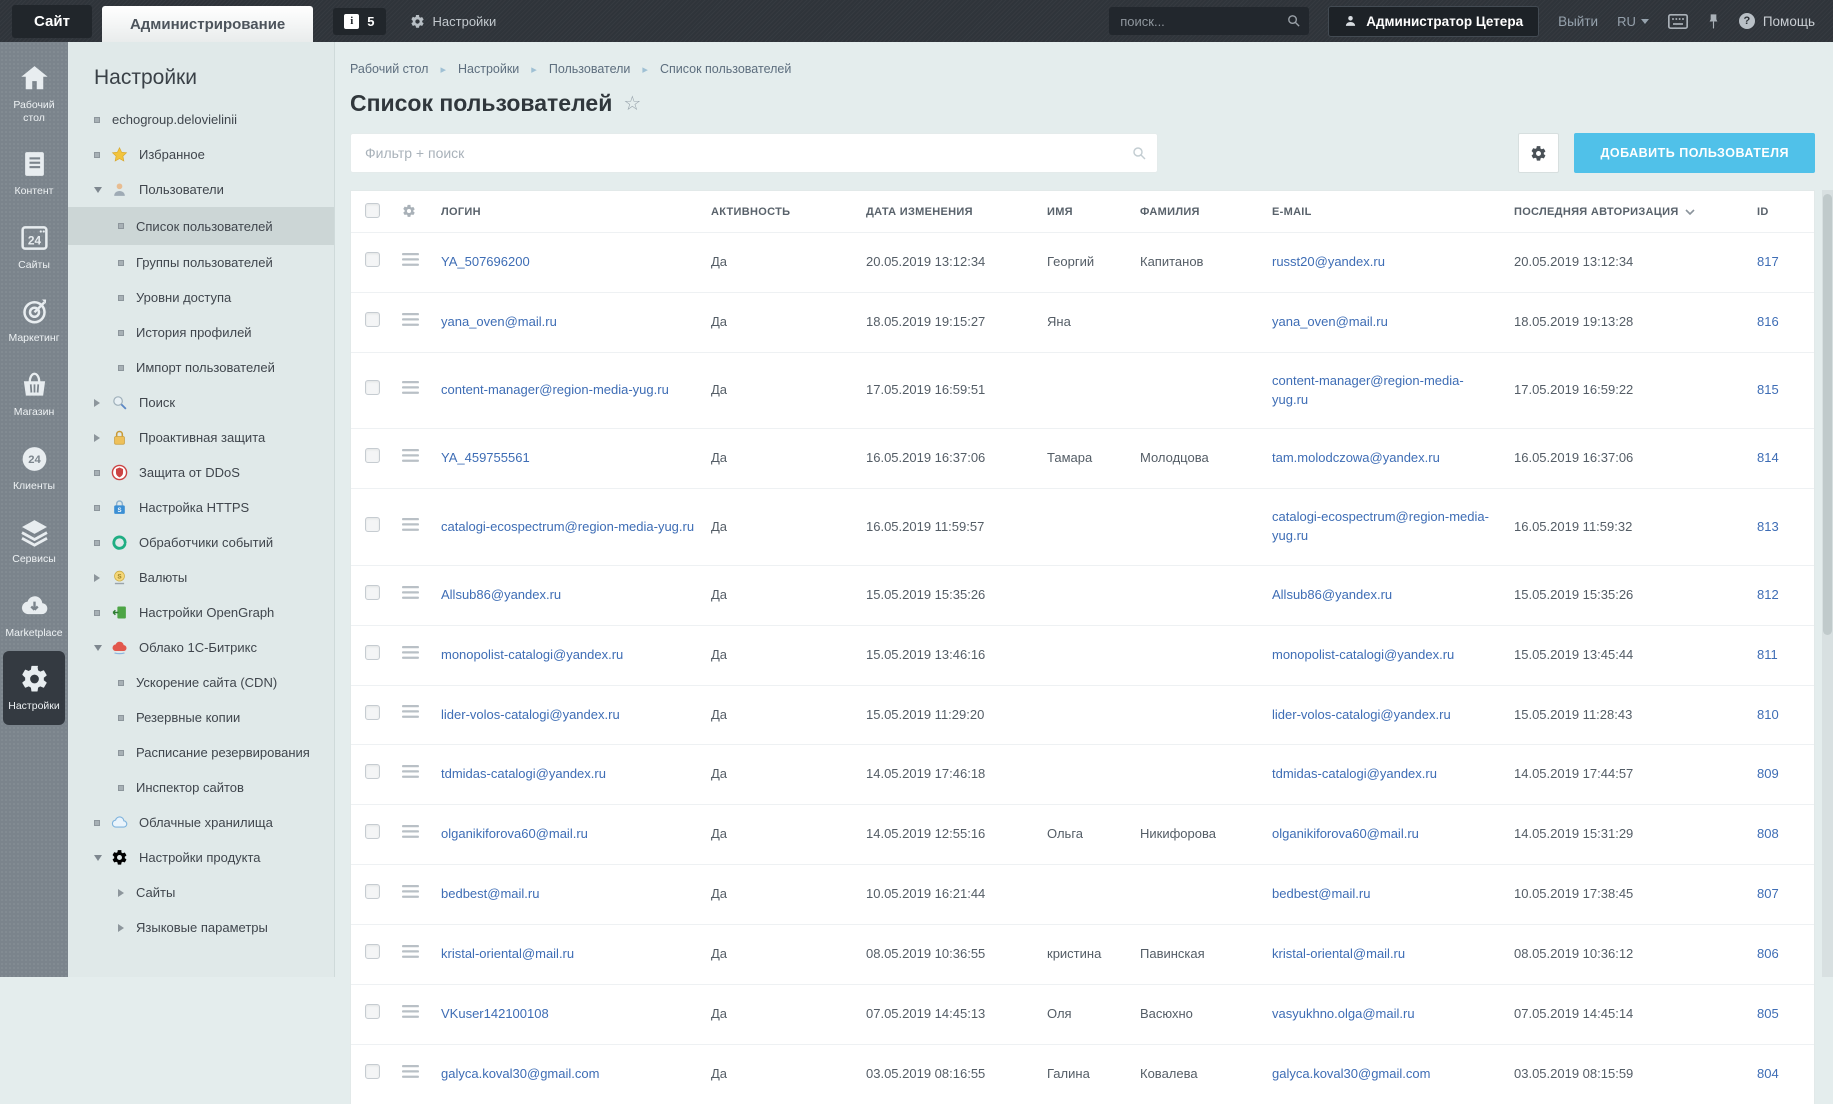 The image size is (1833, 1104). I want to click on pin-icon, so click(1713, 21).